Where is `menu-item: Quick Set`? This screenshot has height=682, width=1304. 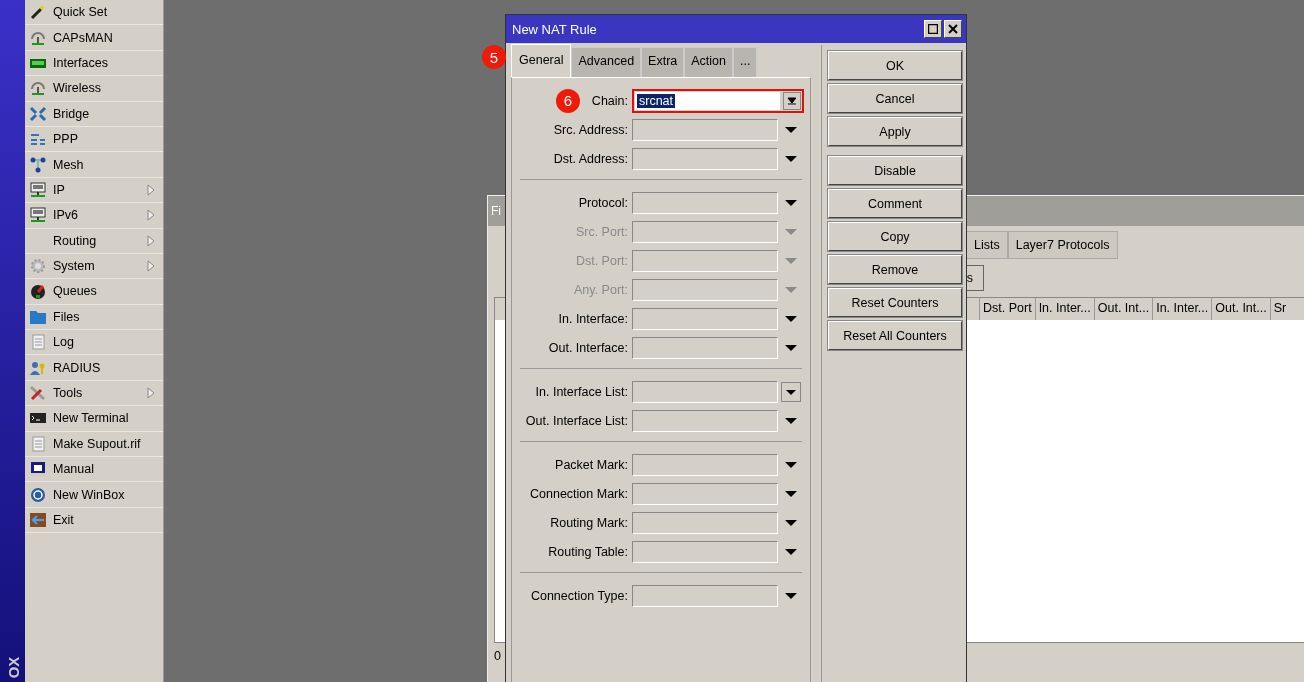
menu-item: Quick Set is located at coordinates (94, 13).